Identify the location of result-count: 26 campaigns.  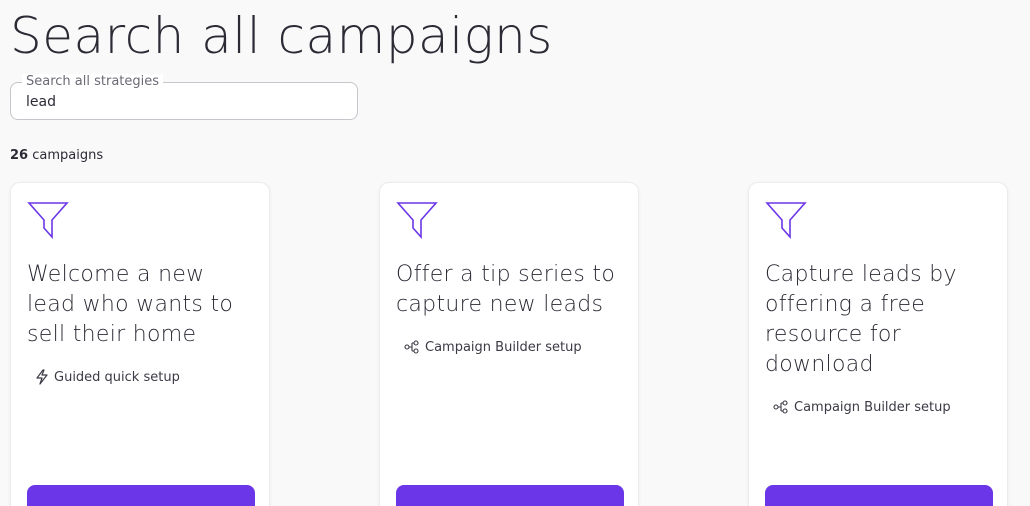
(56, 155).